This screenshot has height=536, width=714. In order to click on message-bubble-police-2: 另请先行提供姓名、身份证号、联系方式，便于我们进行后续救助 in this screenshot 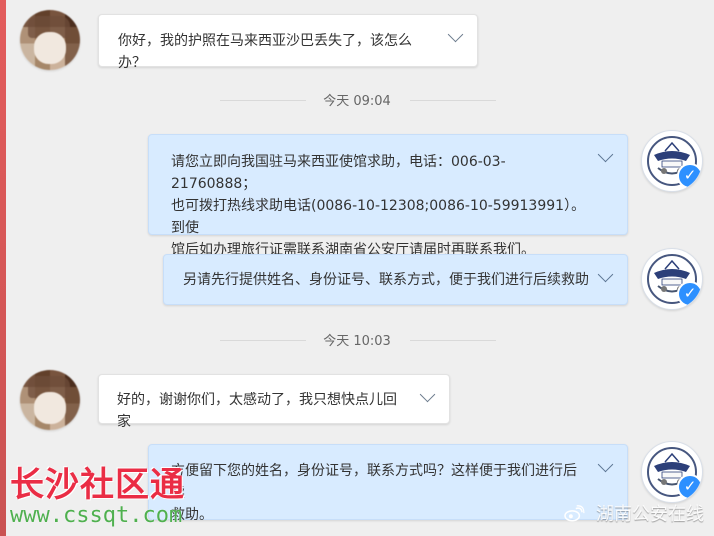, I will do `click(395, 279)`.